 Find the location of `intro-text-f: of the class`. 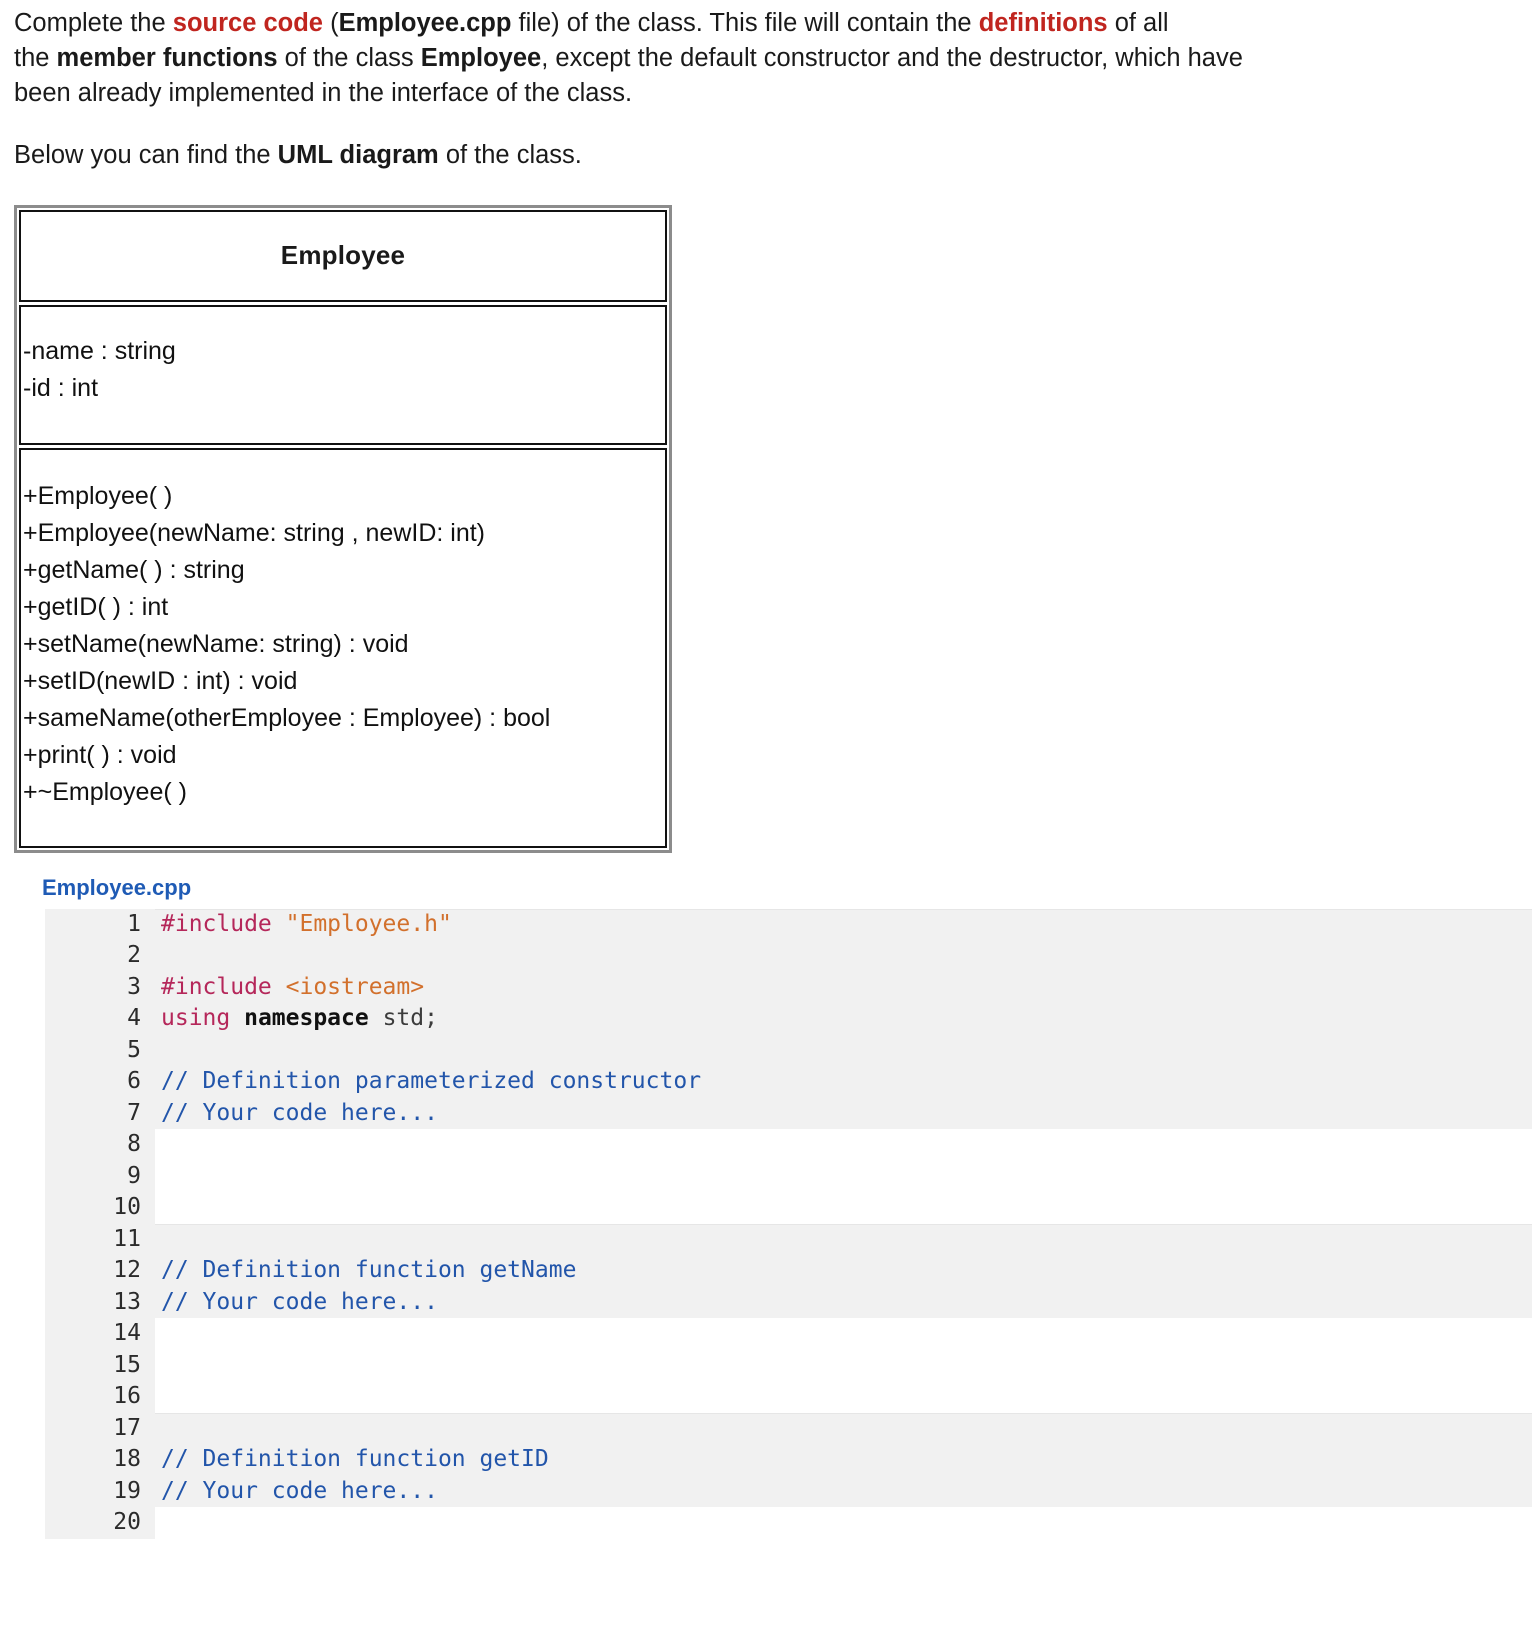

intro-text-f: of the class is located at coordinates (349, 58).